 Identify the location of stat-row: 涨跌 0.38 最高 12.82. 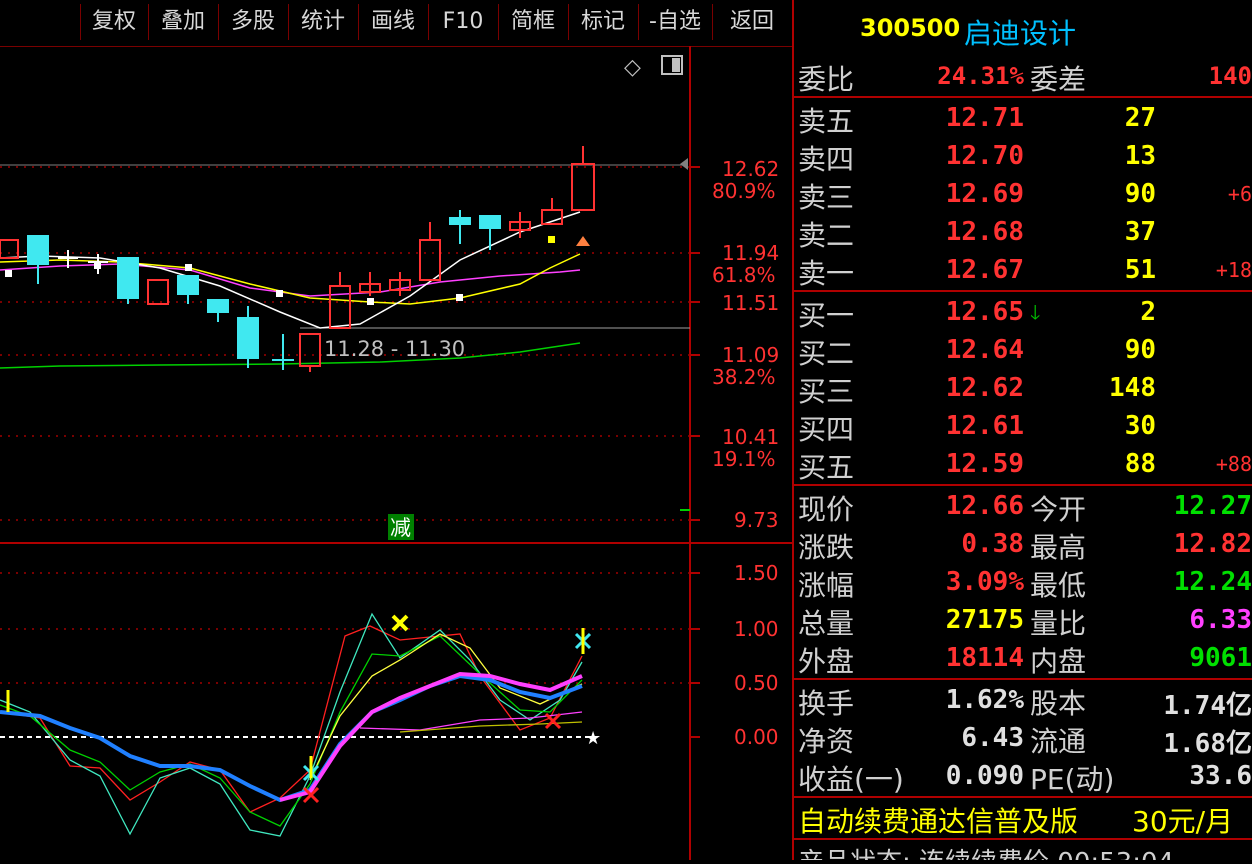
(1023, 545).